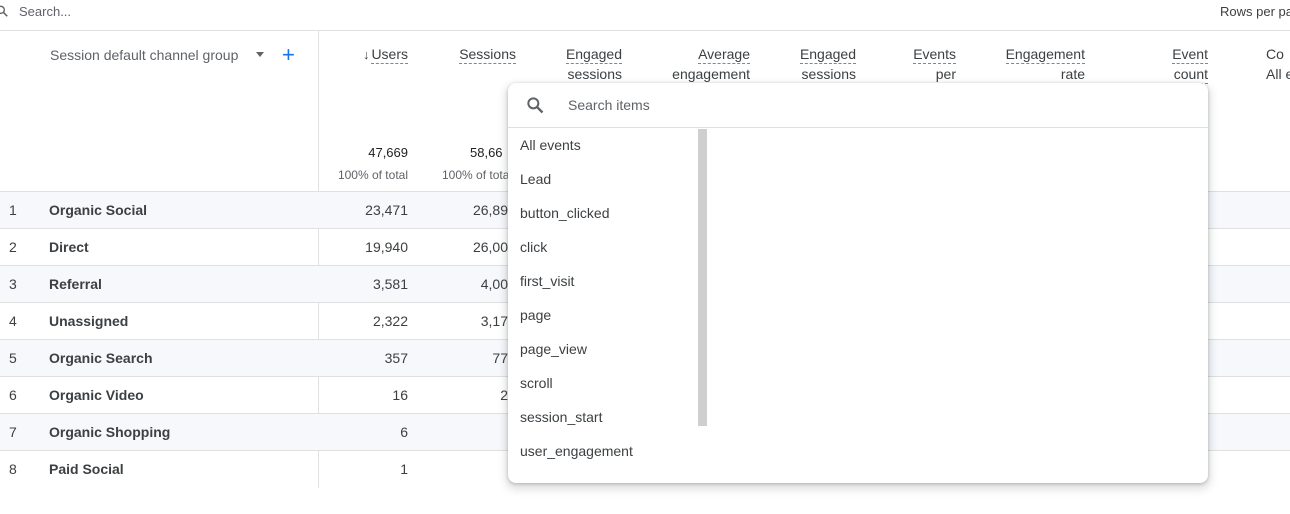  I want to click on row-channel-name: Organic Video, so click(96, 395).